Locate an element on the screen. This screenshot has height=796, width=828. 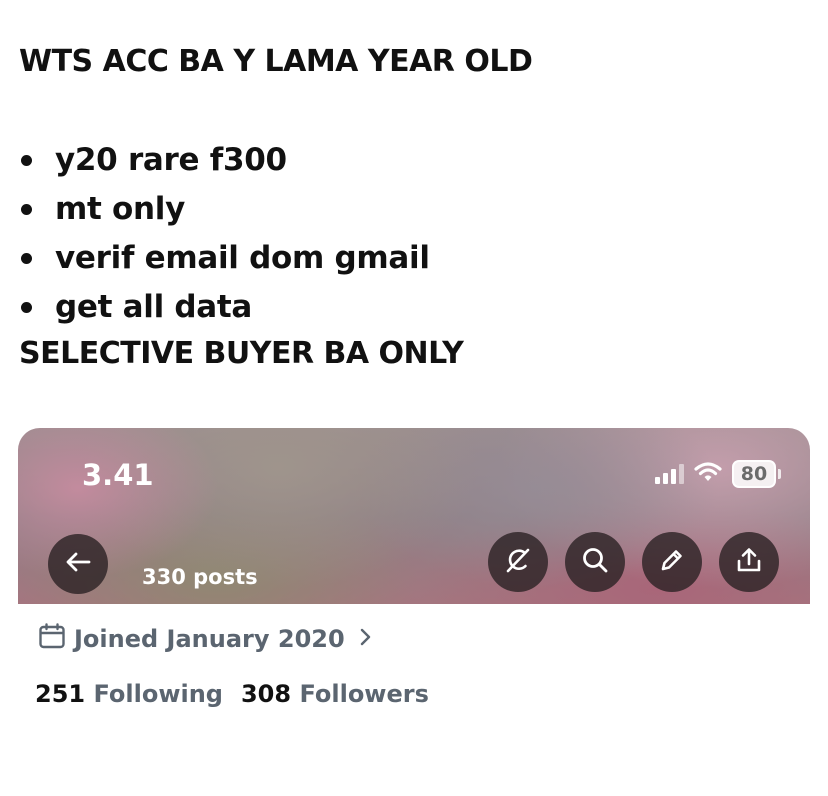
followers-label: Followers is located at coordinates (364, 694).